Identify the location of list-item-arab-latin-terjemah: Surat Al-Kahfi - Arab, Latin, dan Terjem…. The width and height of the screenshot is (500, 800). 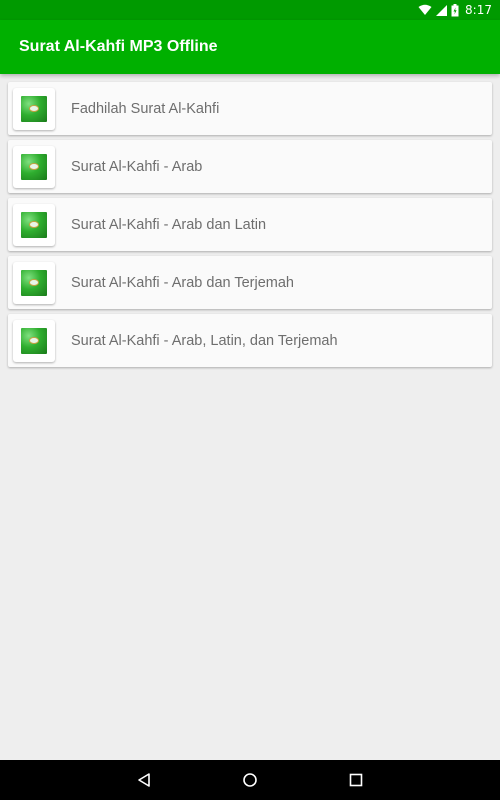
(250, 340).